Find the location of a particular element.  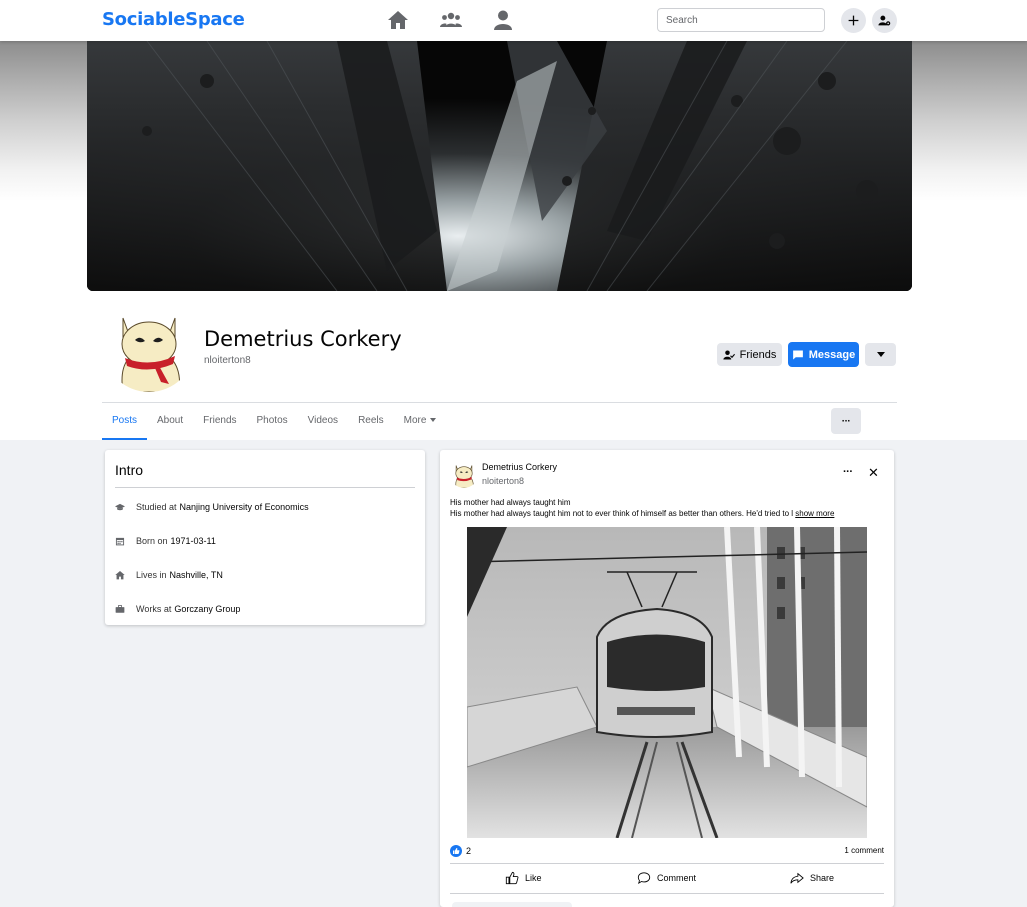

intro-education-label: Studied at is located at coordinates (156, 507).